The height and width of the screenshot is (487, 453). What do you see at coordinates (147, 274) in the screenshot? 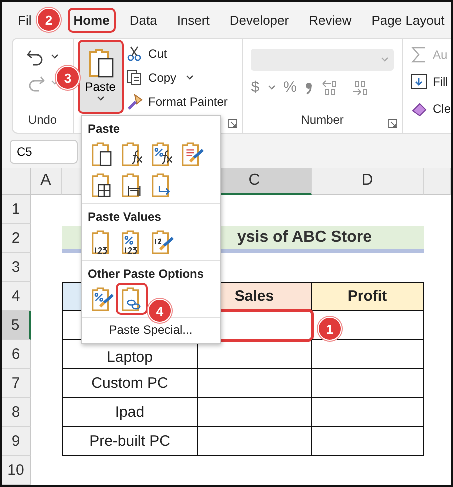
I see `menu-section-heading: Other Paste Options` at bounding box center [147, 274].